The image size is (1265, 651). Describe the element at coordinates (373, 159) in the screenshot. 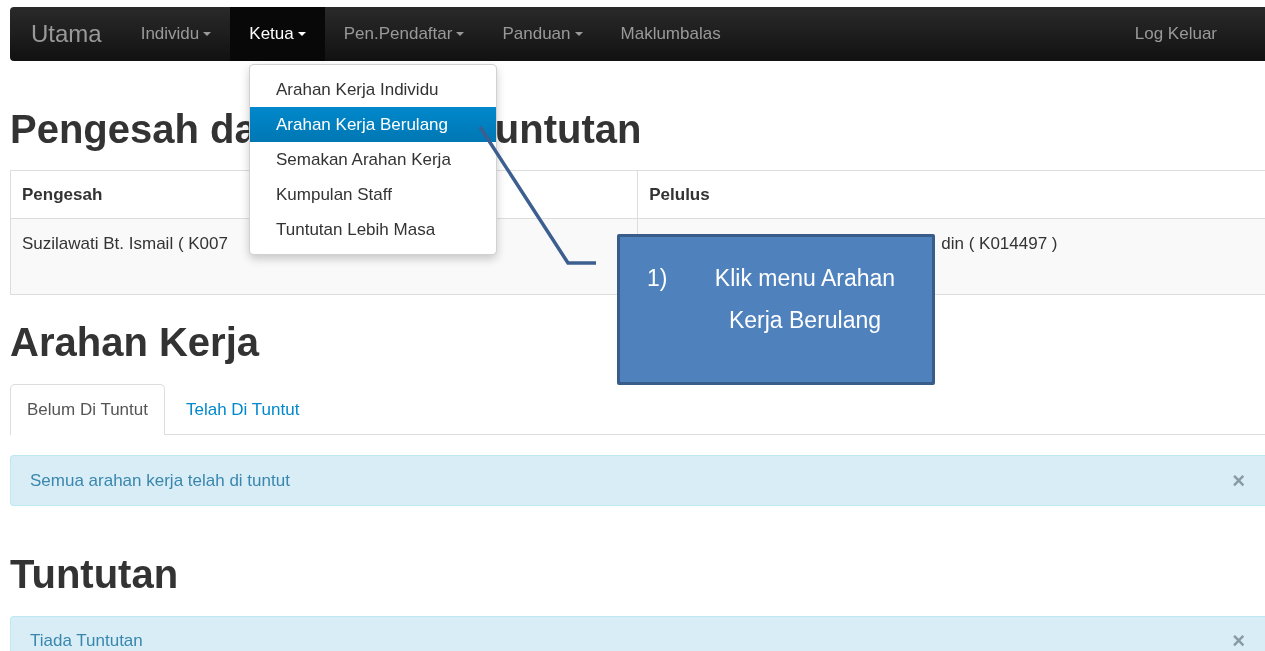

I see `dropdown-item: Semakan Arahan Kerja` at that location.